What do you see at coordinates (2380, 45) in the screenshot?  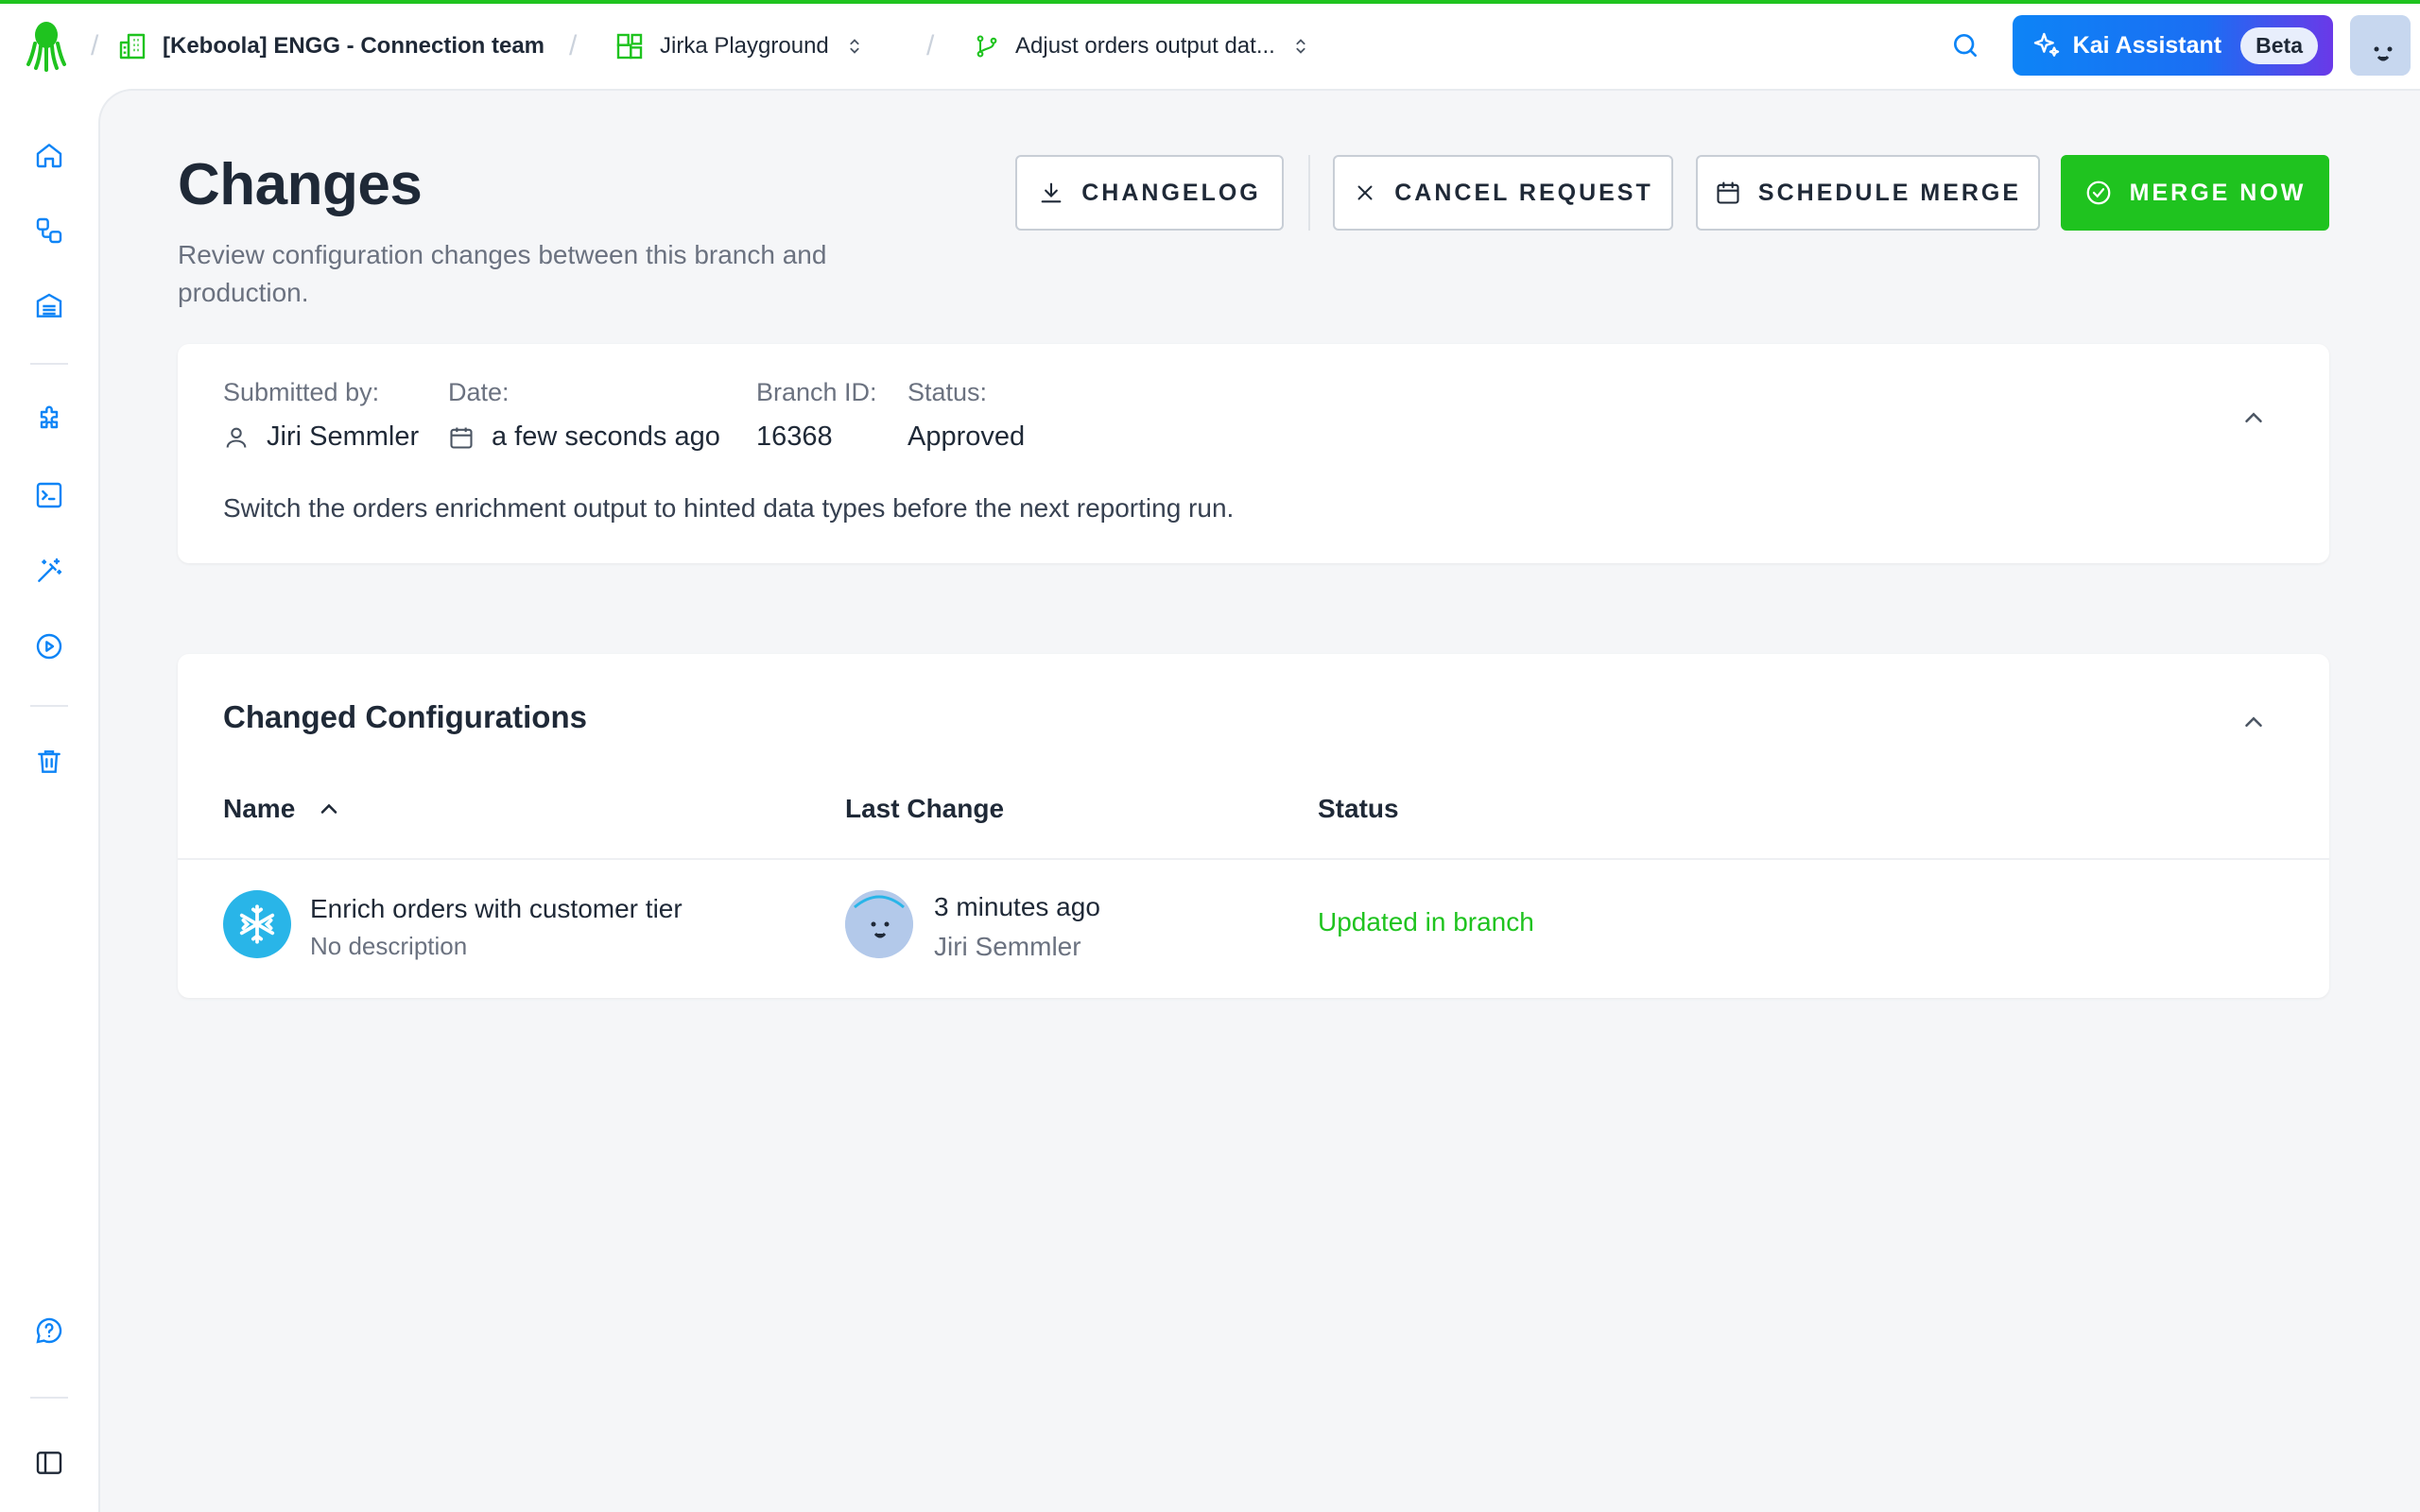 I see `user-avatar` at bounding box center [2380, 45].